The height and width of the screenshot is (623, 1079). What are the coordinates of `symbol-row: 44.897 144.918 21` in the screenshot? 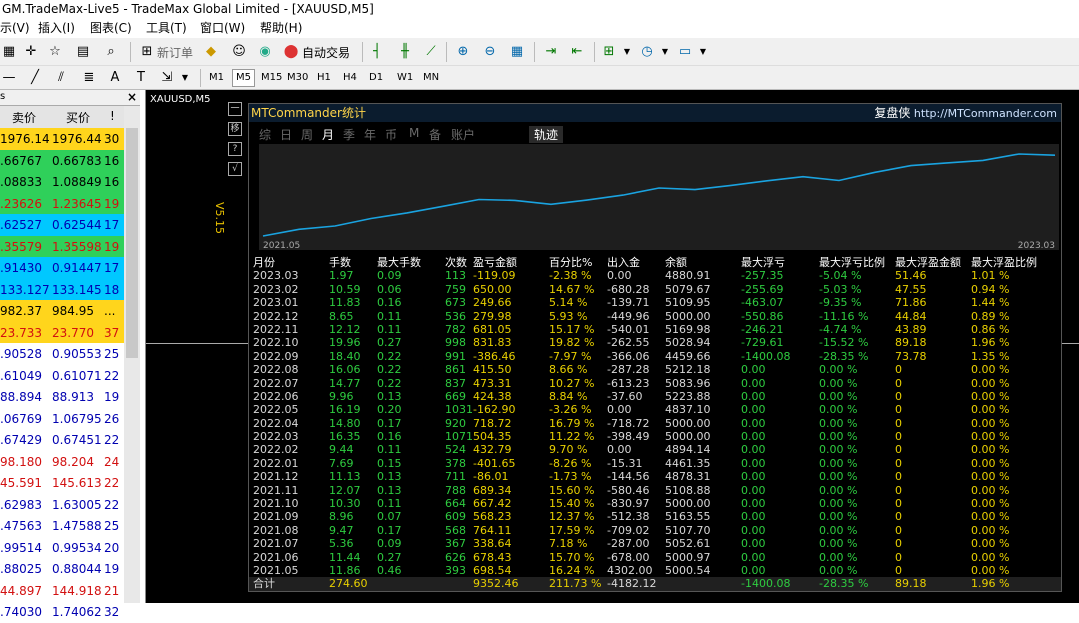 It's located at (62, 590).